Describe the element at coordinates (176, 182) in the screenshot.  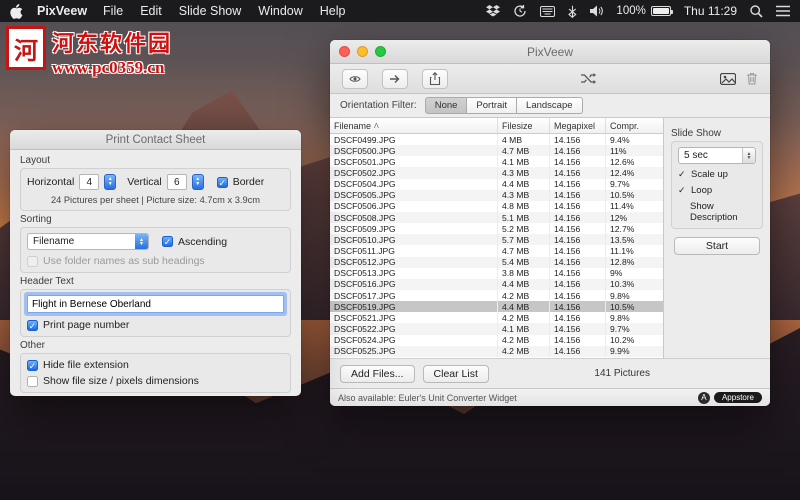
I see `vertical-value: 6` at that location.